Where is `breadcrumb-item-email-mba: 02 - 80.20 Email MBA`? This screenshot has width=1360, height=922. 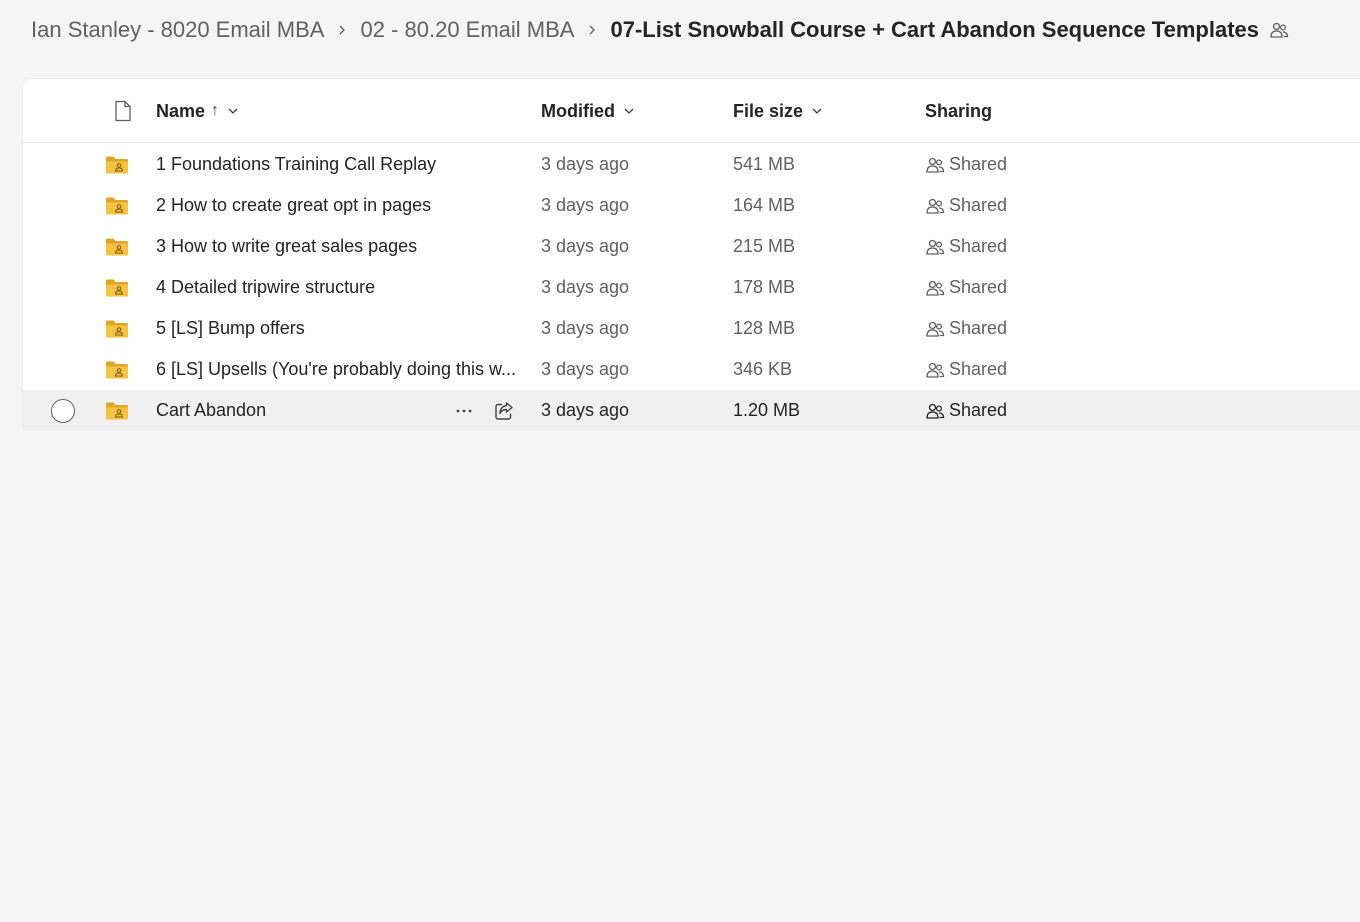
breadcrumb-item-email-mba: 02 - 80.20 Email MBA is located at coordinates (467, 30).